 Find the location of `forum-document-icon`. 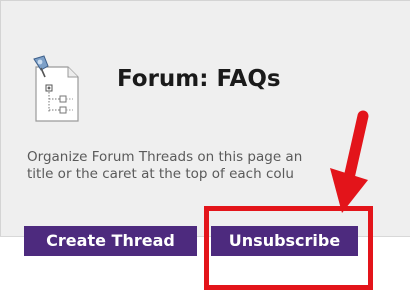

forum-document-icon is located at coordinates (56, 88).